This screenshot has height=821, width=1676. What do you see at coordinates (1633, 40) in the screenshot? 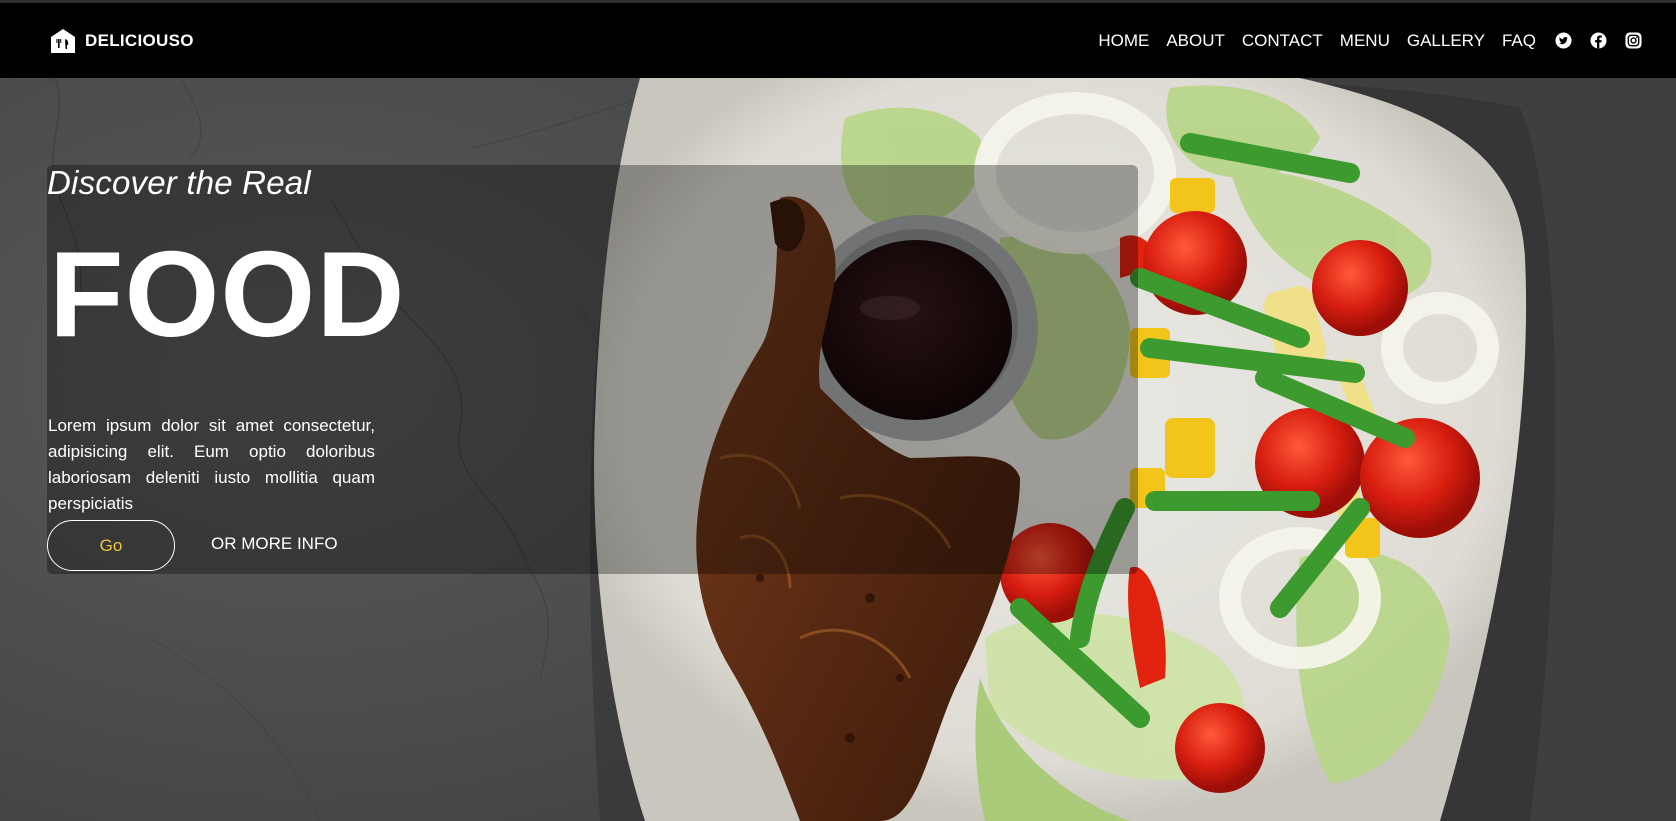
I see `instagram-icon` at bounding box center [1633, 40].